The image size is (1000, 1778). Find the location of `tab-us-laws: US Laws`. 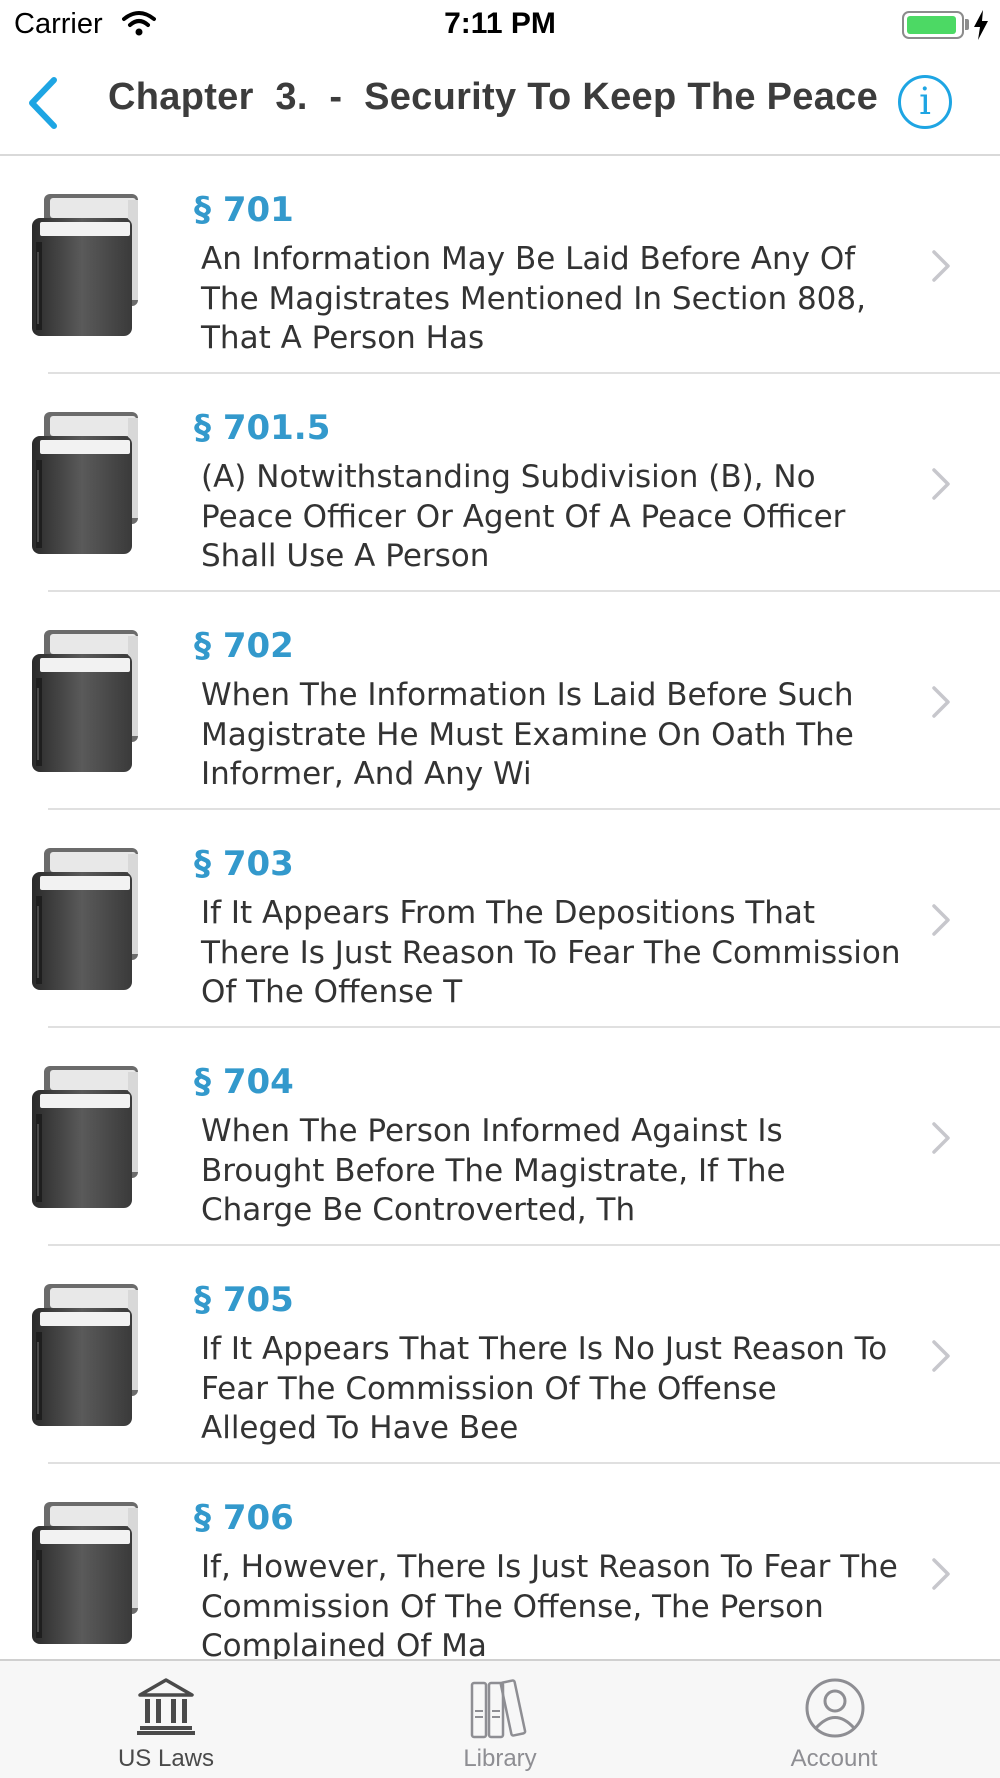

tab-us-laws: US Laws is located at coordinates (166, 1719).